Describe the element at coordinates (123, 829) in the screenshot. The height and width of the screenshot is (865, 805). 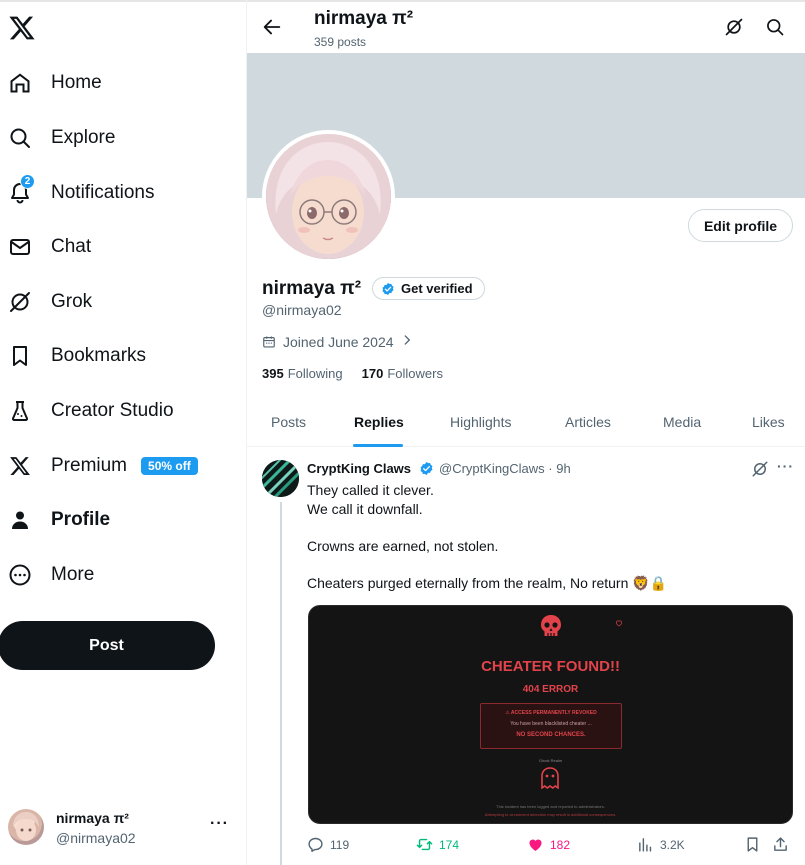
I see `account-switcher: nirmaya π² @nirmaya02 ···` at that location.